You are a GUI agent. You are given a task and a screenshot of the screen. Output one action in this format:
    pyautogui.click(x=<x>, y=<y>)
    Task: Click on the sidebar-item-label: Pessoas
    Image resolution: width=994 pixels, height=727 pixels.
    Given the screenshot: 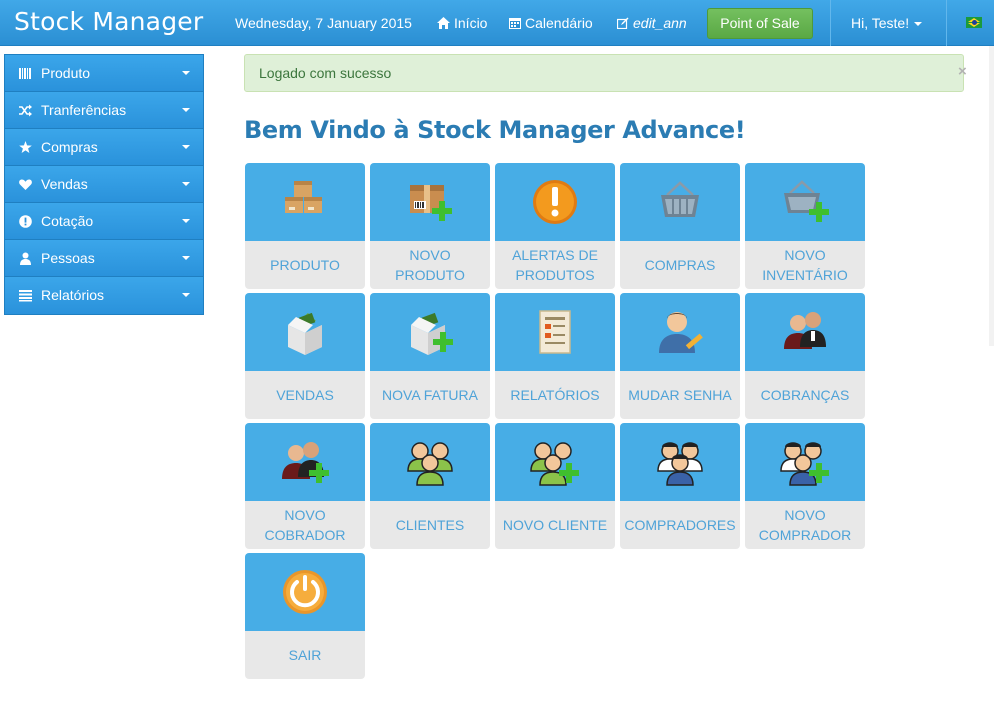 What is the action you would take?
    pyautogui.click(x=68, y=258)
    